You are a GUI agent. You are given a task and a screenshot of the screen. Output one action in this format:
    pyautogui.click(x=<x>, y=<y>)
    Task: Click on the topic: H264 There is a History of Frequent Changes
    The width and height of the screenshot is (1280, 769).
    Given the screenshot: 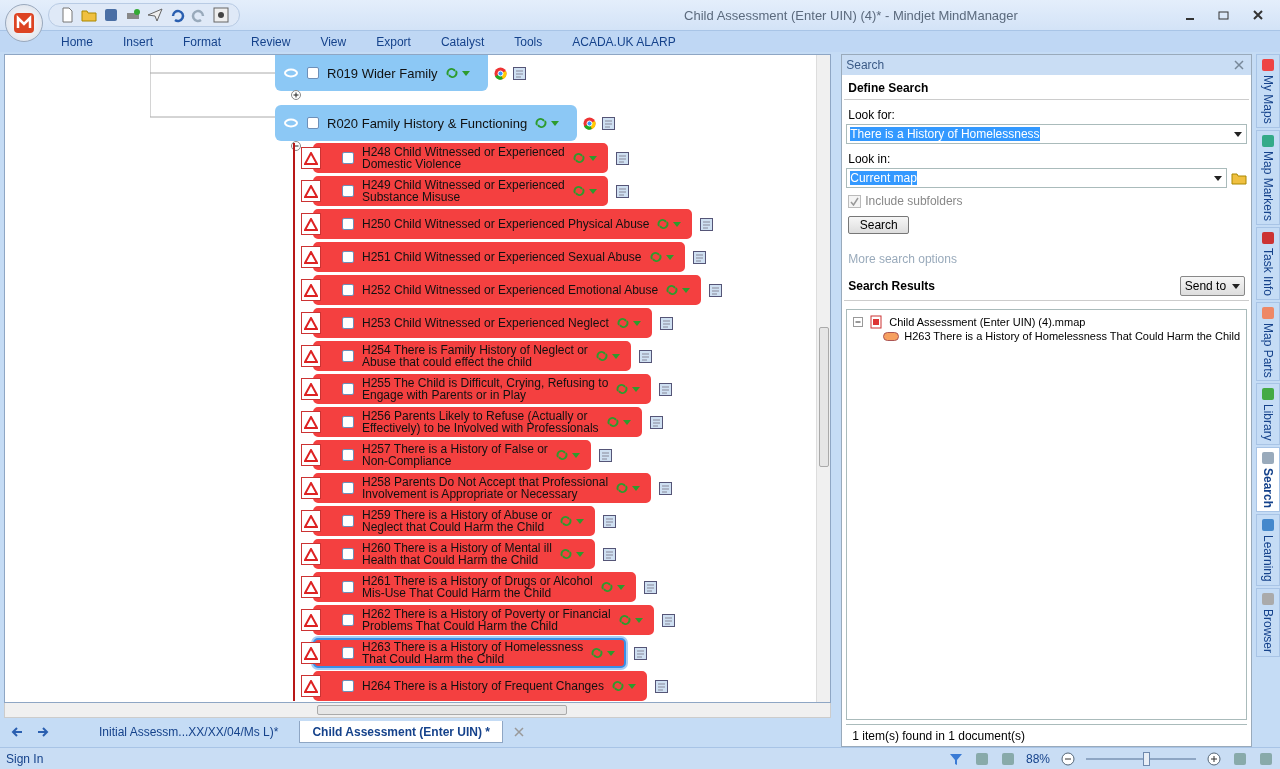 What is the action you would take?
    pyautogui.click(x=480, y=686)
    